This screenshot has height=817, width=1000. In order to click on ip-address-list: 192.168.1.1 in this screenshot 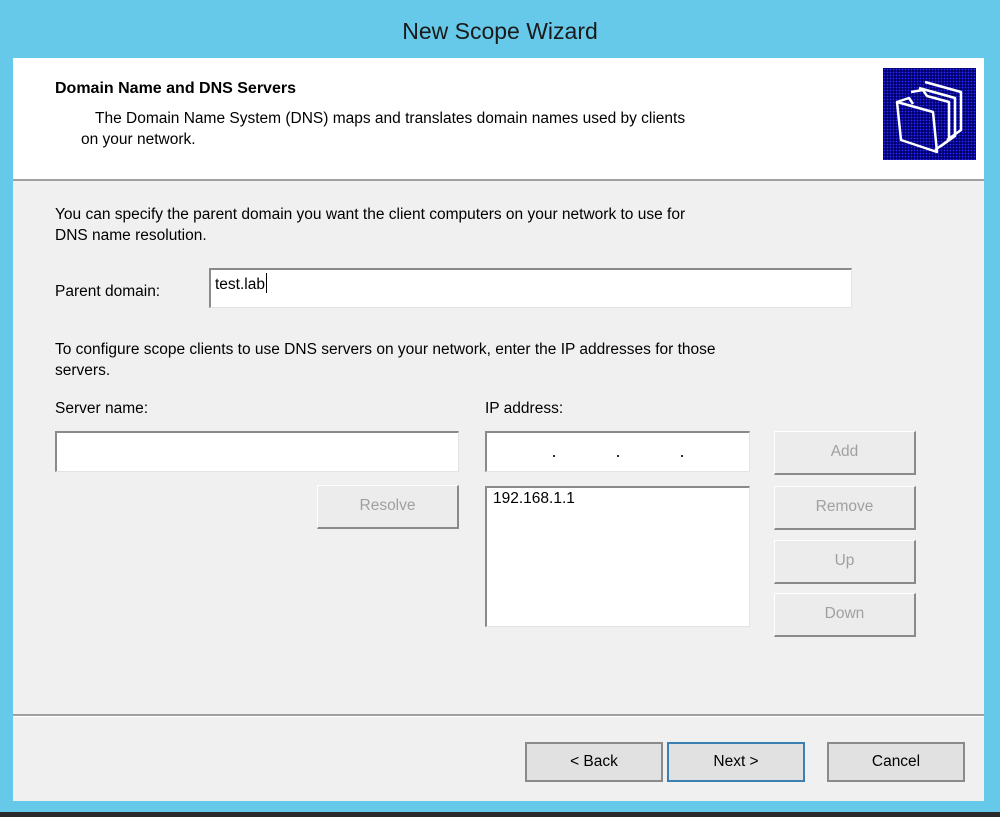, I will do `click(617, 556)`.